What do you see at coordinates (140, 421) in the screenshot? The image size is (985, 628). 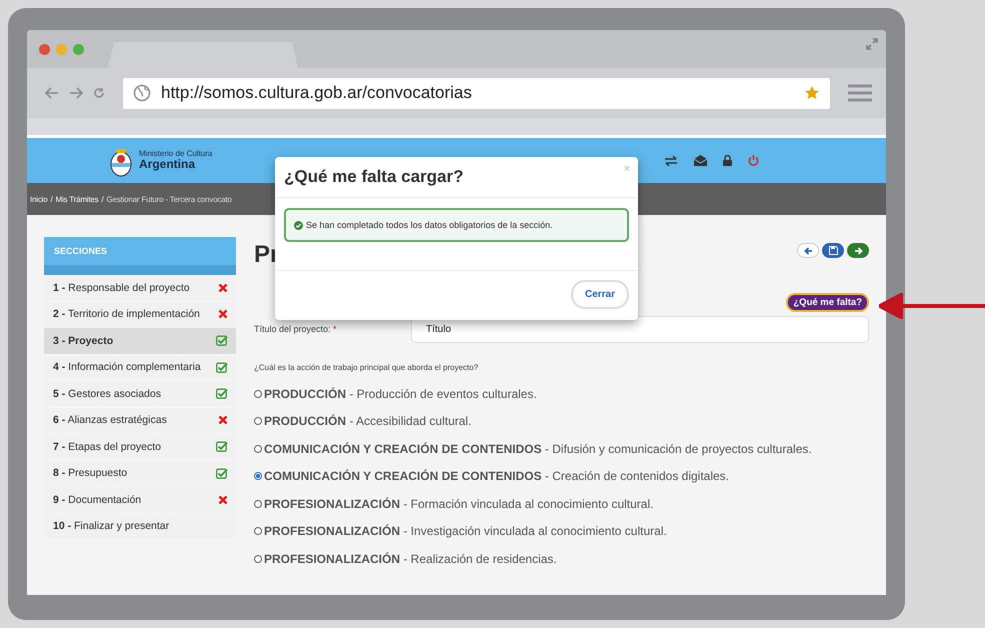 I see `sidebar-item: 6 - Alianzas estratégicas` at bounding box center [140, 421].